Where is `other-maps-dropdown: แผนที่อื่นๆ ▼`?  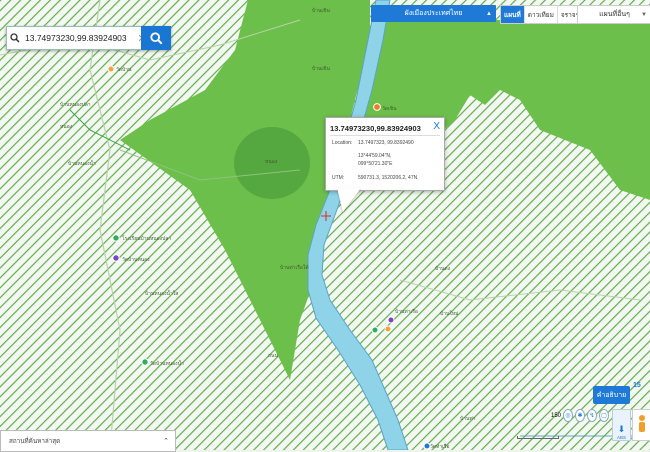
other-maps-dropdown: แผนที่อื่นๆ ▼ is located at coordinates (613, 14).